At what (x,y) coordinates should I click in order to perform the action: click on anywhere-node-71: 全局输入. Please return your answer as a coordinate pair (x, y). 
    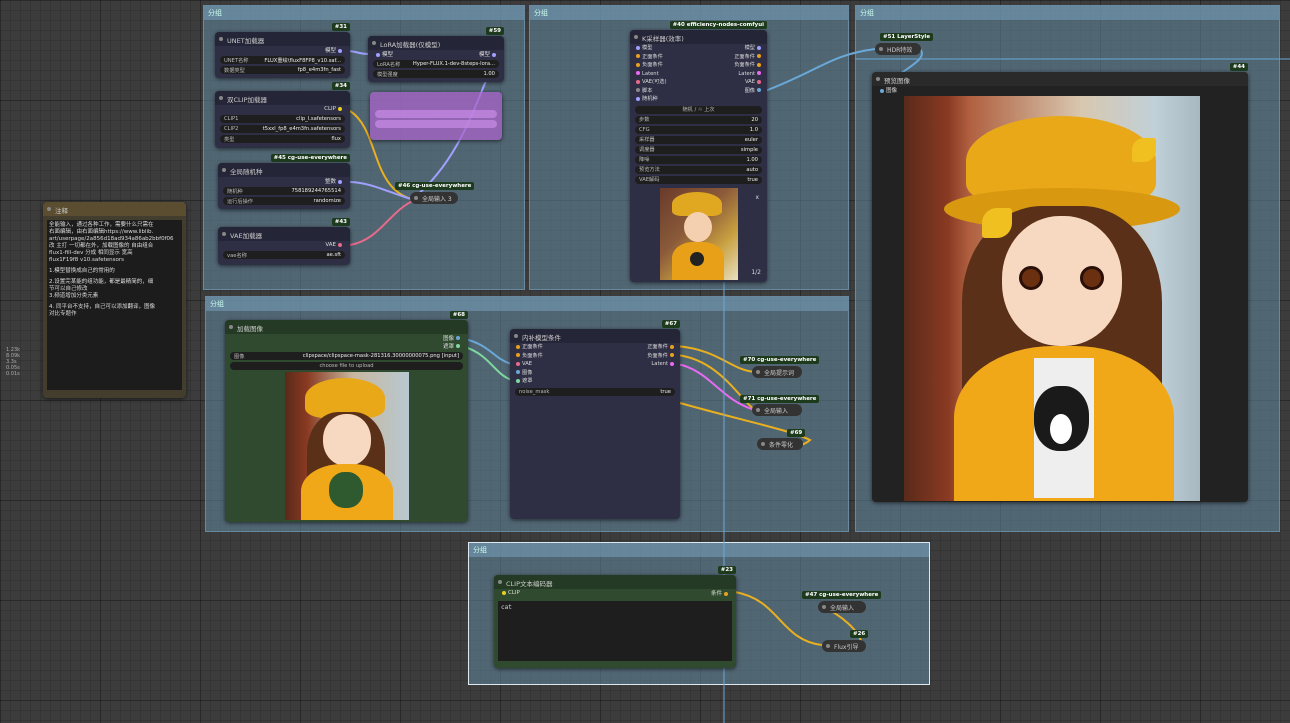
    Looking at the image, I should click on (777, 410).